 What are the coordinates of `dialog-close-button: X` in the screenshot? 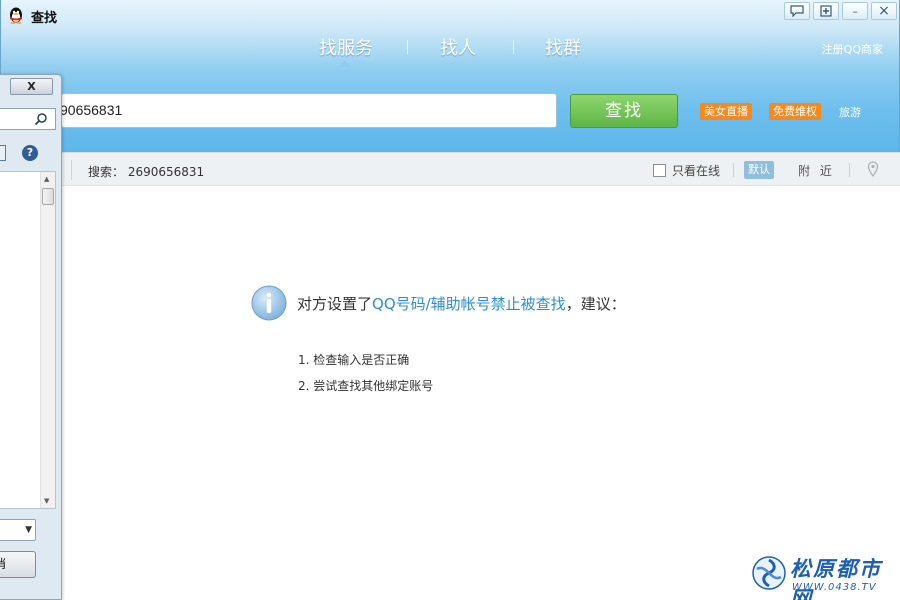 It's located at (31, 86).